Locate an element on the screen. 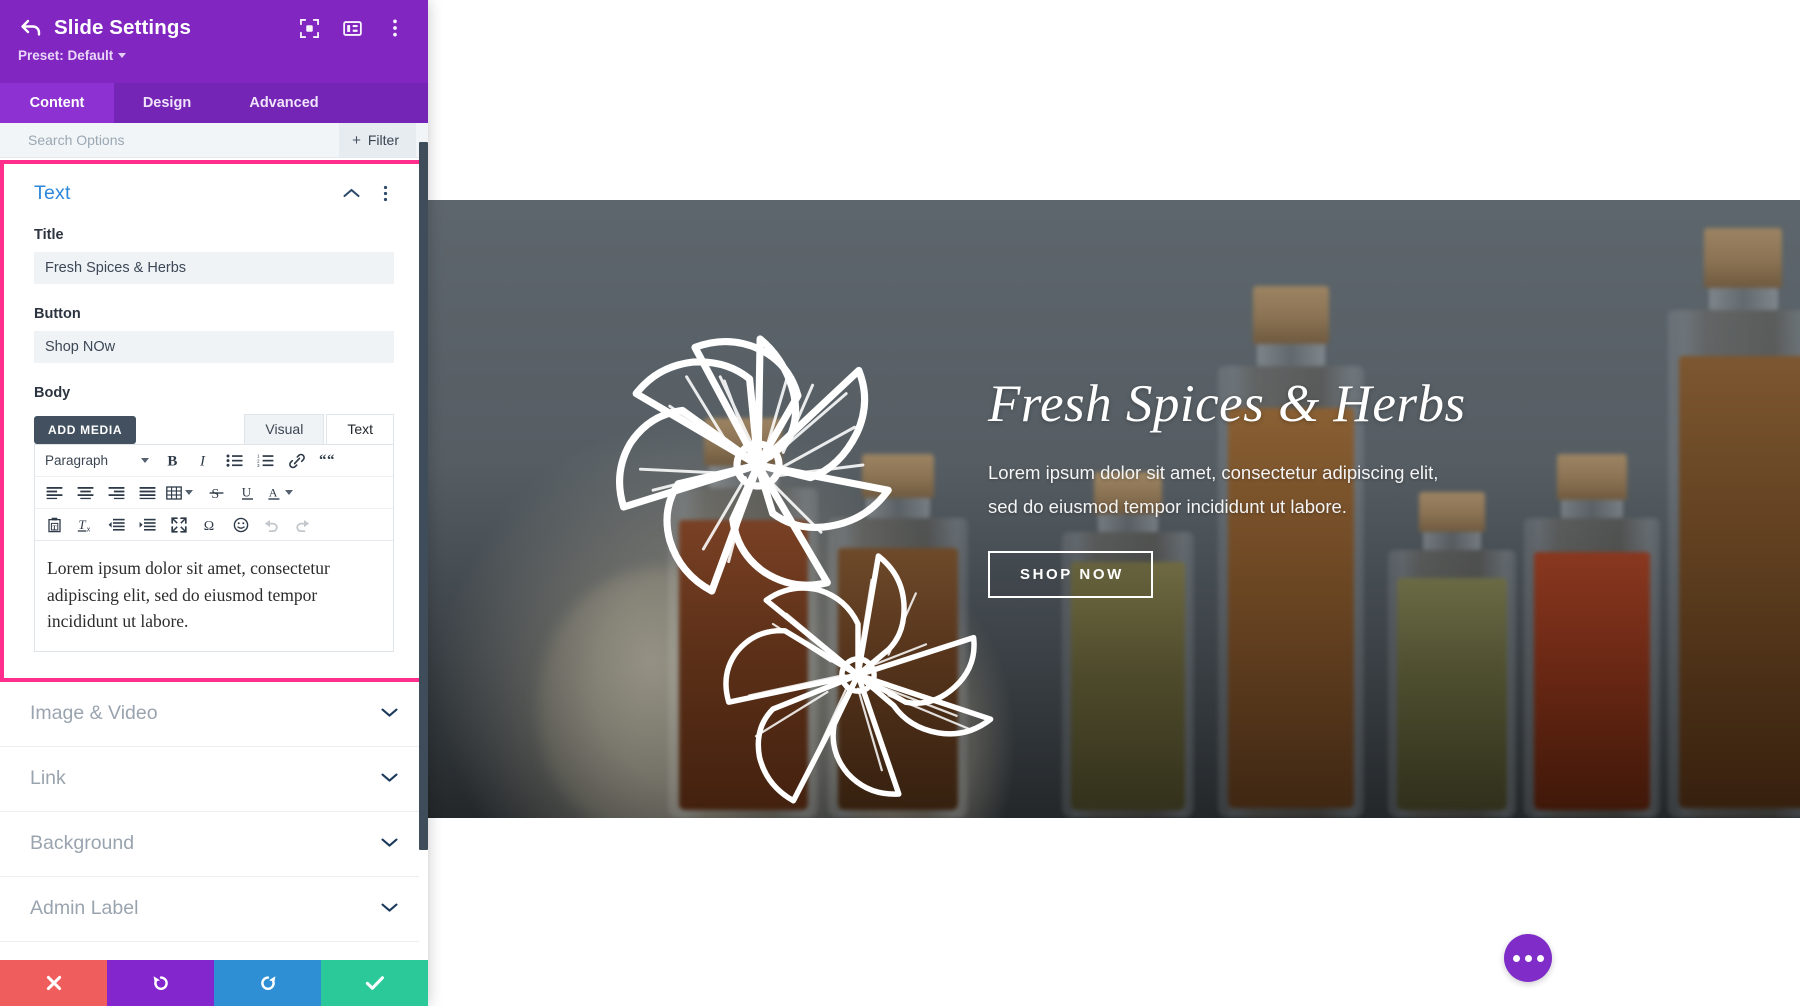  tab-design: Design is located at coordinates (167, 103).